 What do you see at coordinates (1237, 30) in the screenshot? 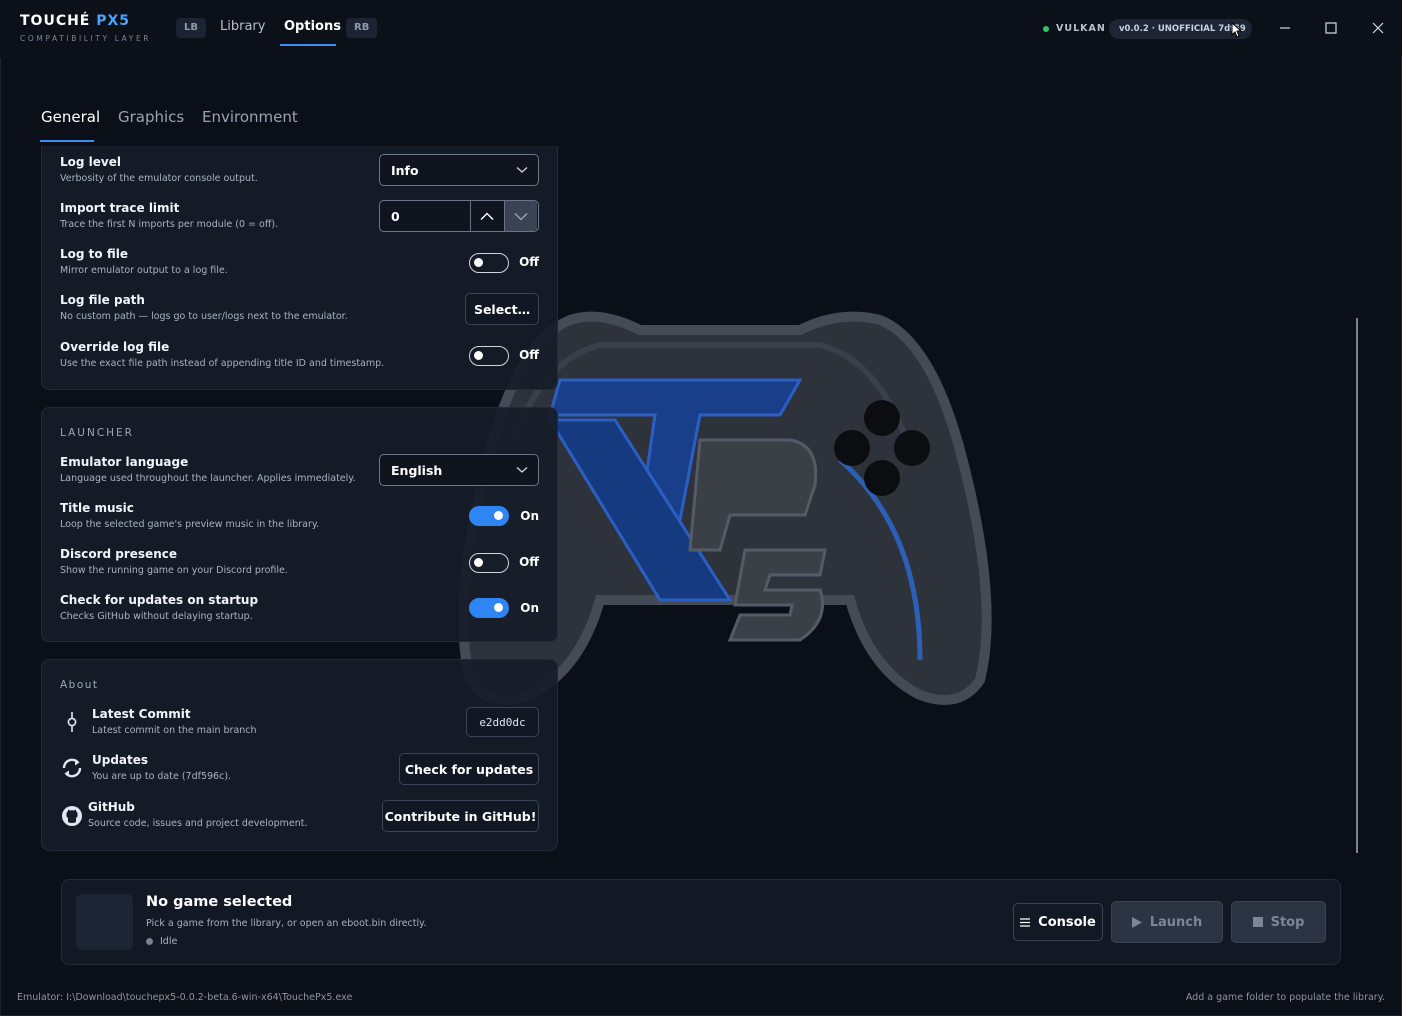
I see `cursor-icon` at bounding box center [1237, 30].